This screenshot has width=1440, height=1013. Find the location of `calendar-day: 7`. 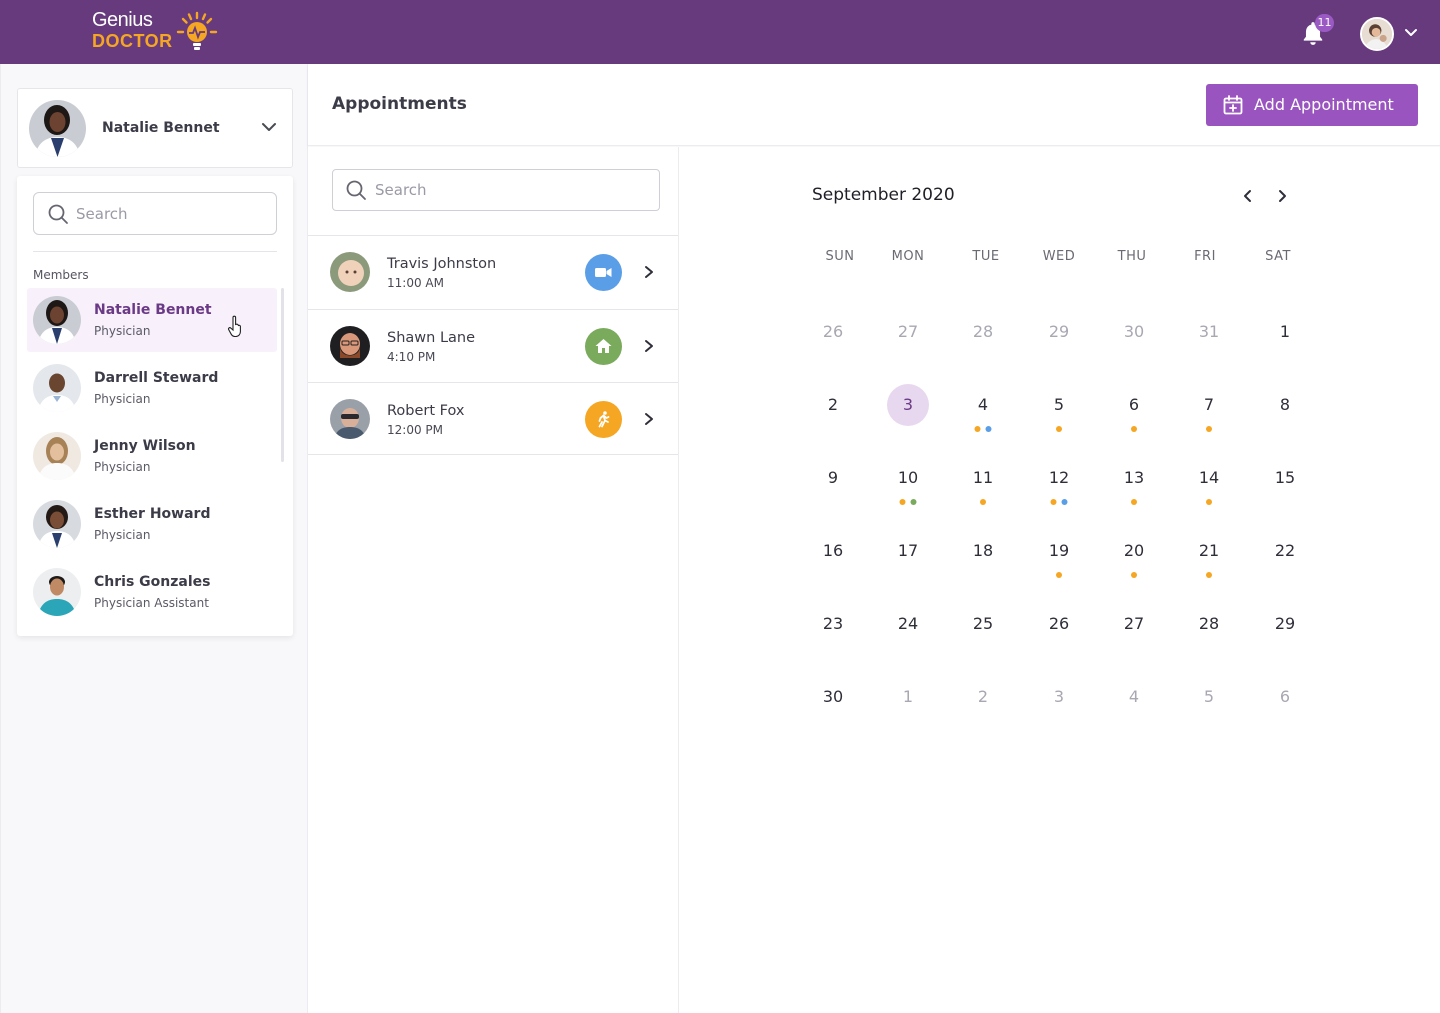

calendar-day: 7 is located at coordinates (1209, 405).